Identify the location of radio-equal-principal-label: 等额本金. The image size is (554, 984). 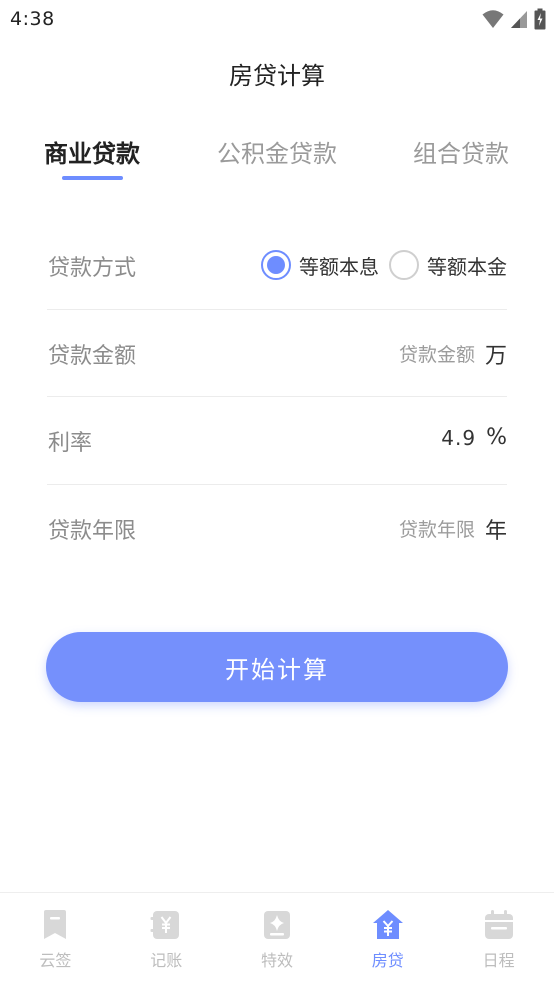
(467, 266).